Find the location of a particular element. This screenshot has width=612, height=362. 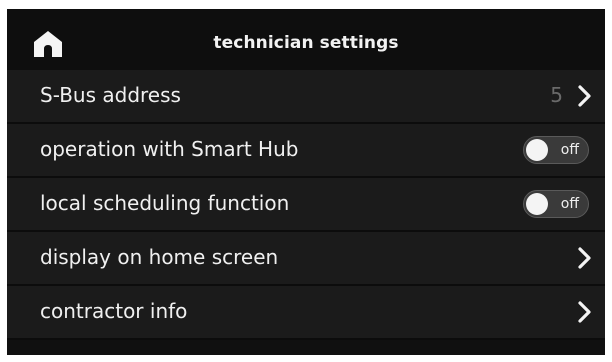

smart-hub-toggle: off is located at coordinates (556, 150).